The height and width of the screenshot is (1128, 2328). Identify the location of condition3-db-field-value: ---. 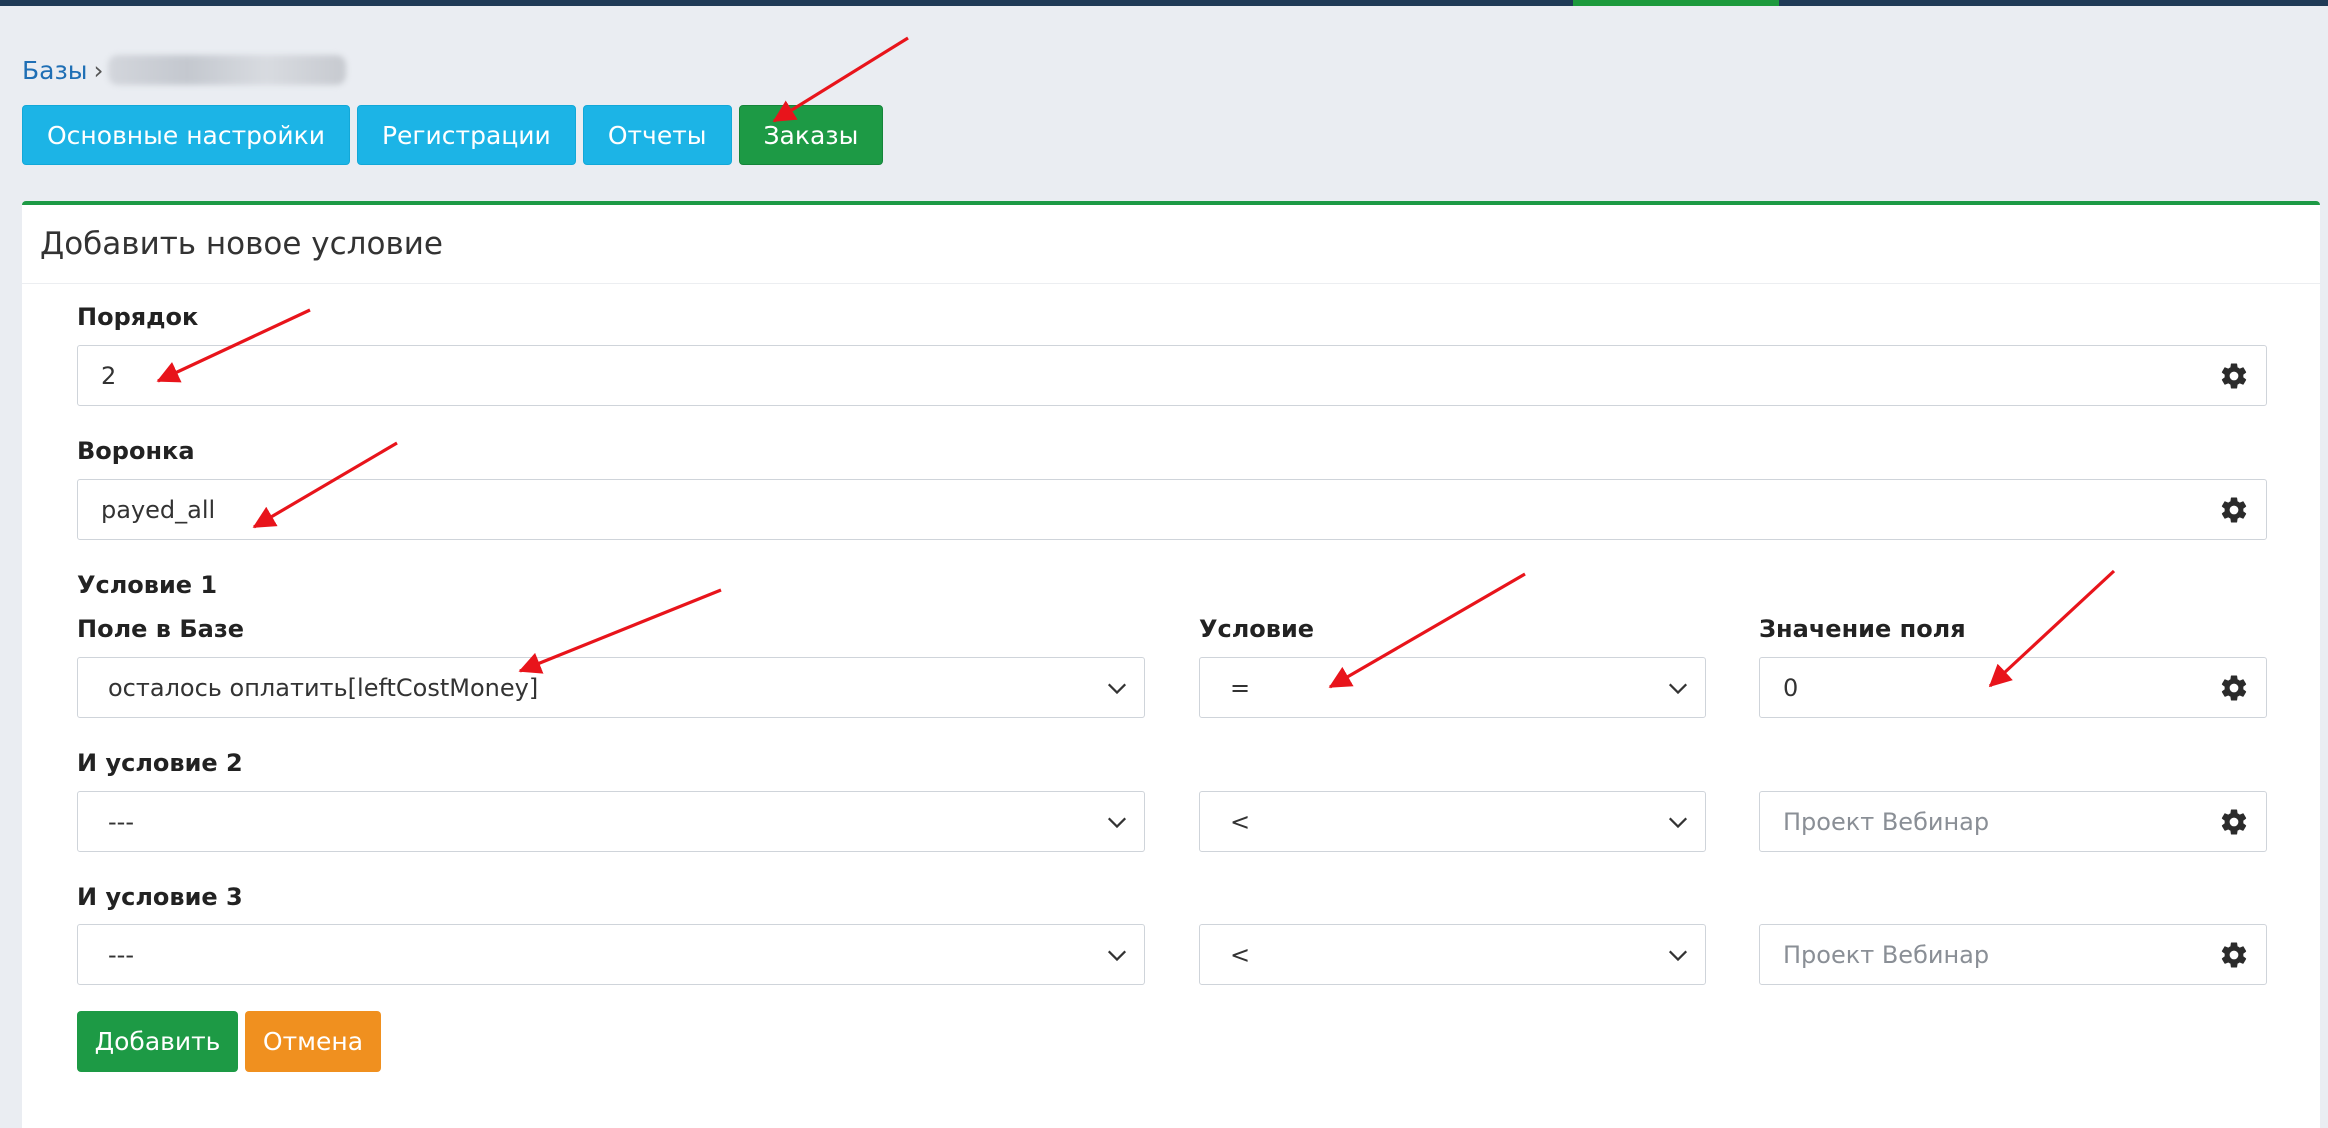
(121, 954).